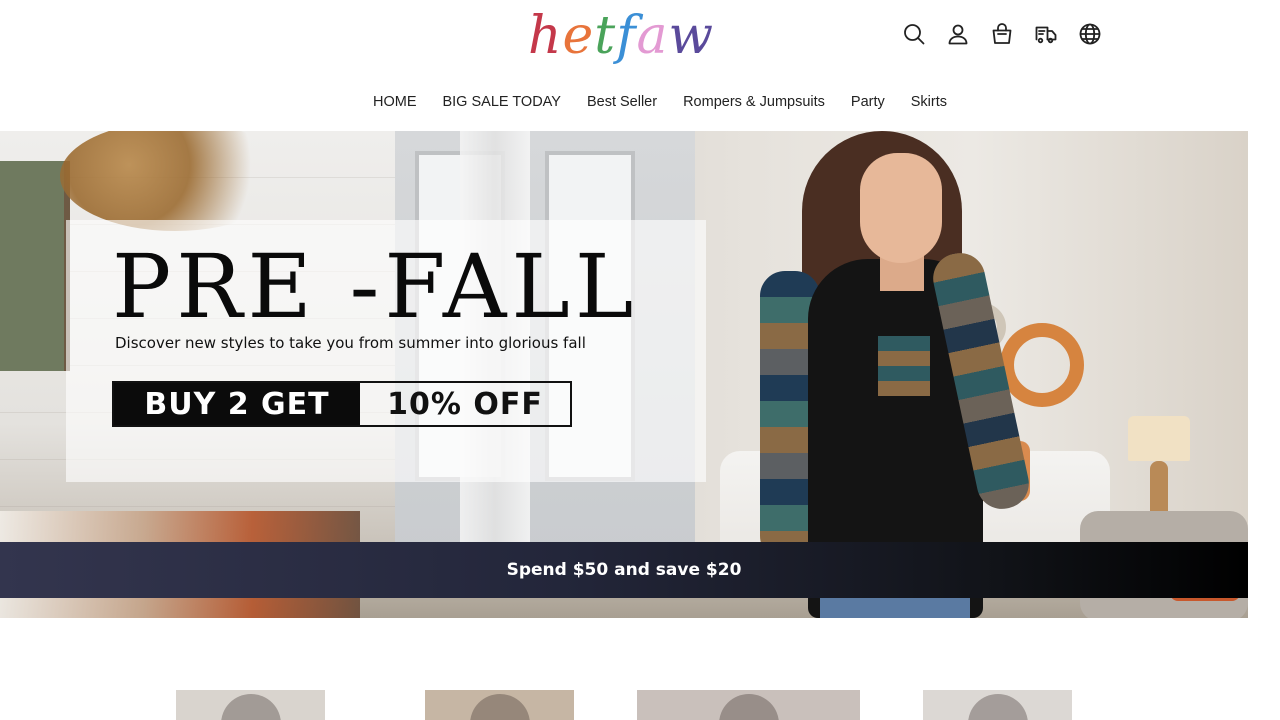  Describe the element at coordinates (501, 102) in the screenshot. I see `nav-item-big-sale-today: BIG SALE TODAY` at that location.